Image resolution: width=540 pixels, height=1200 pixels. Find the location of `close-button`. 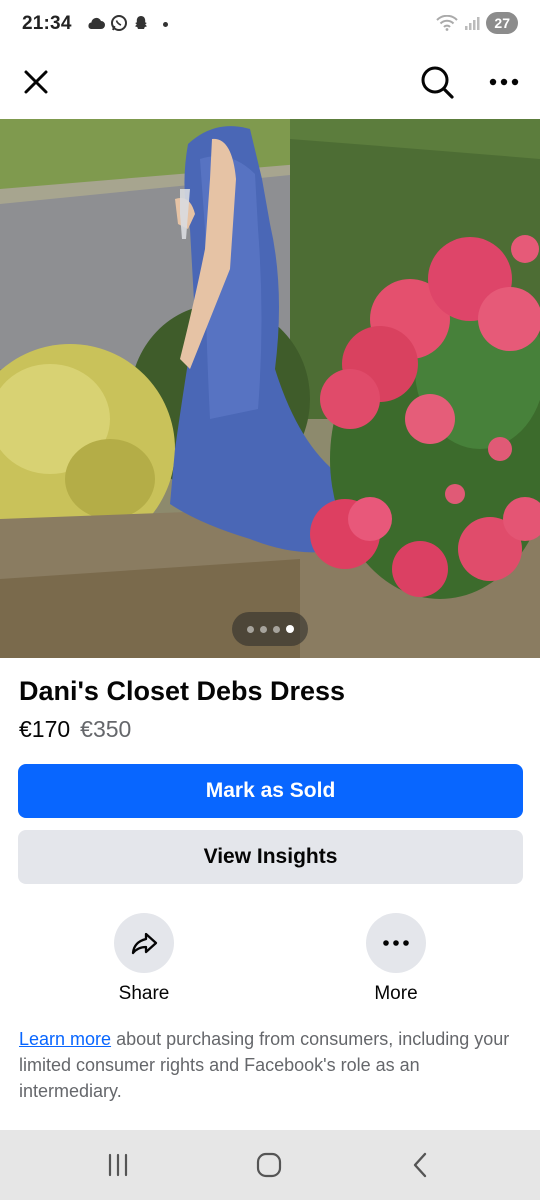

close-button is located at coordinates (36, 82).